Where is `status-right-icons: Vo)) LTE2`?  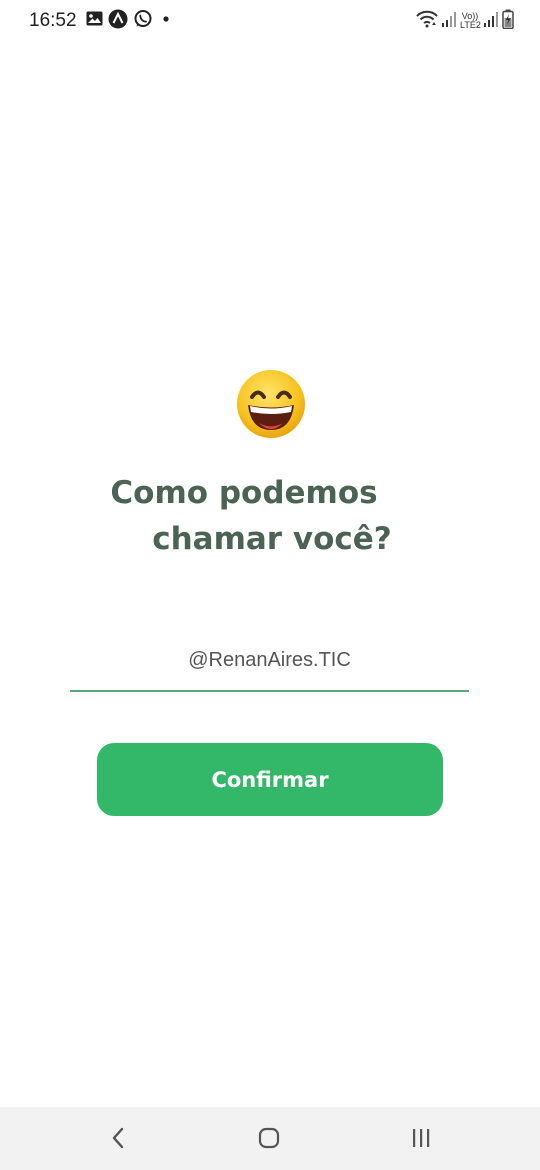 status-right-icons: Vo)) LTE2 is located at coordinates (465, 21).